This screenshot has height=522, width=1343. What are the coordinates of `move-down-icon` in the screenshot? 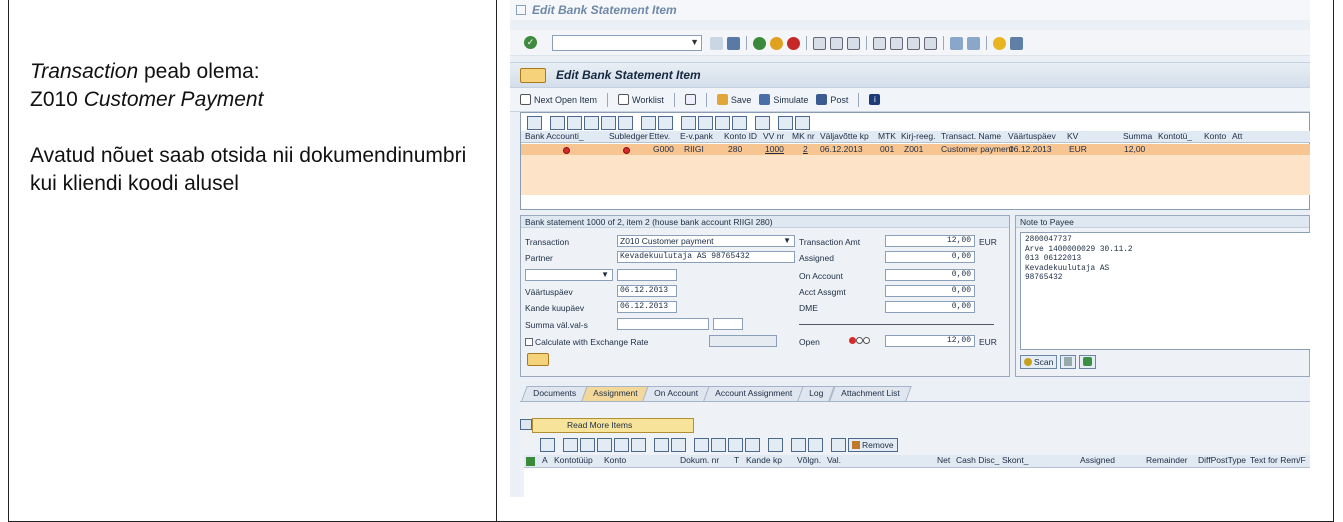 It's located at (815, 445).